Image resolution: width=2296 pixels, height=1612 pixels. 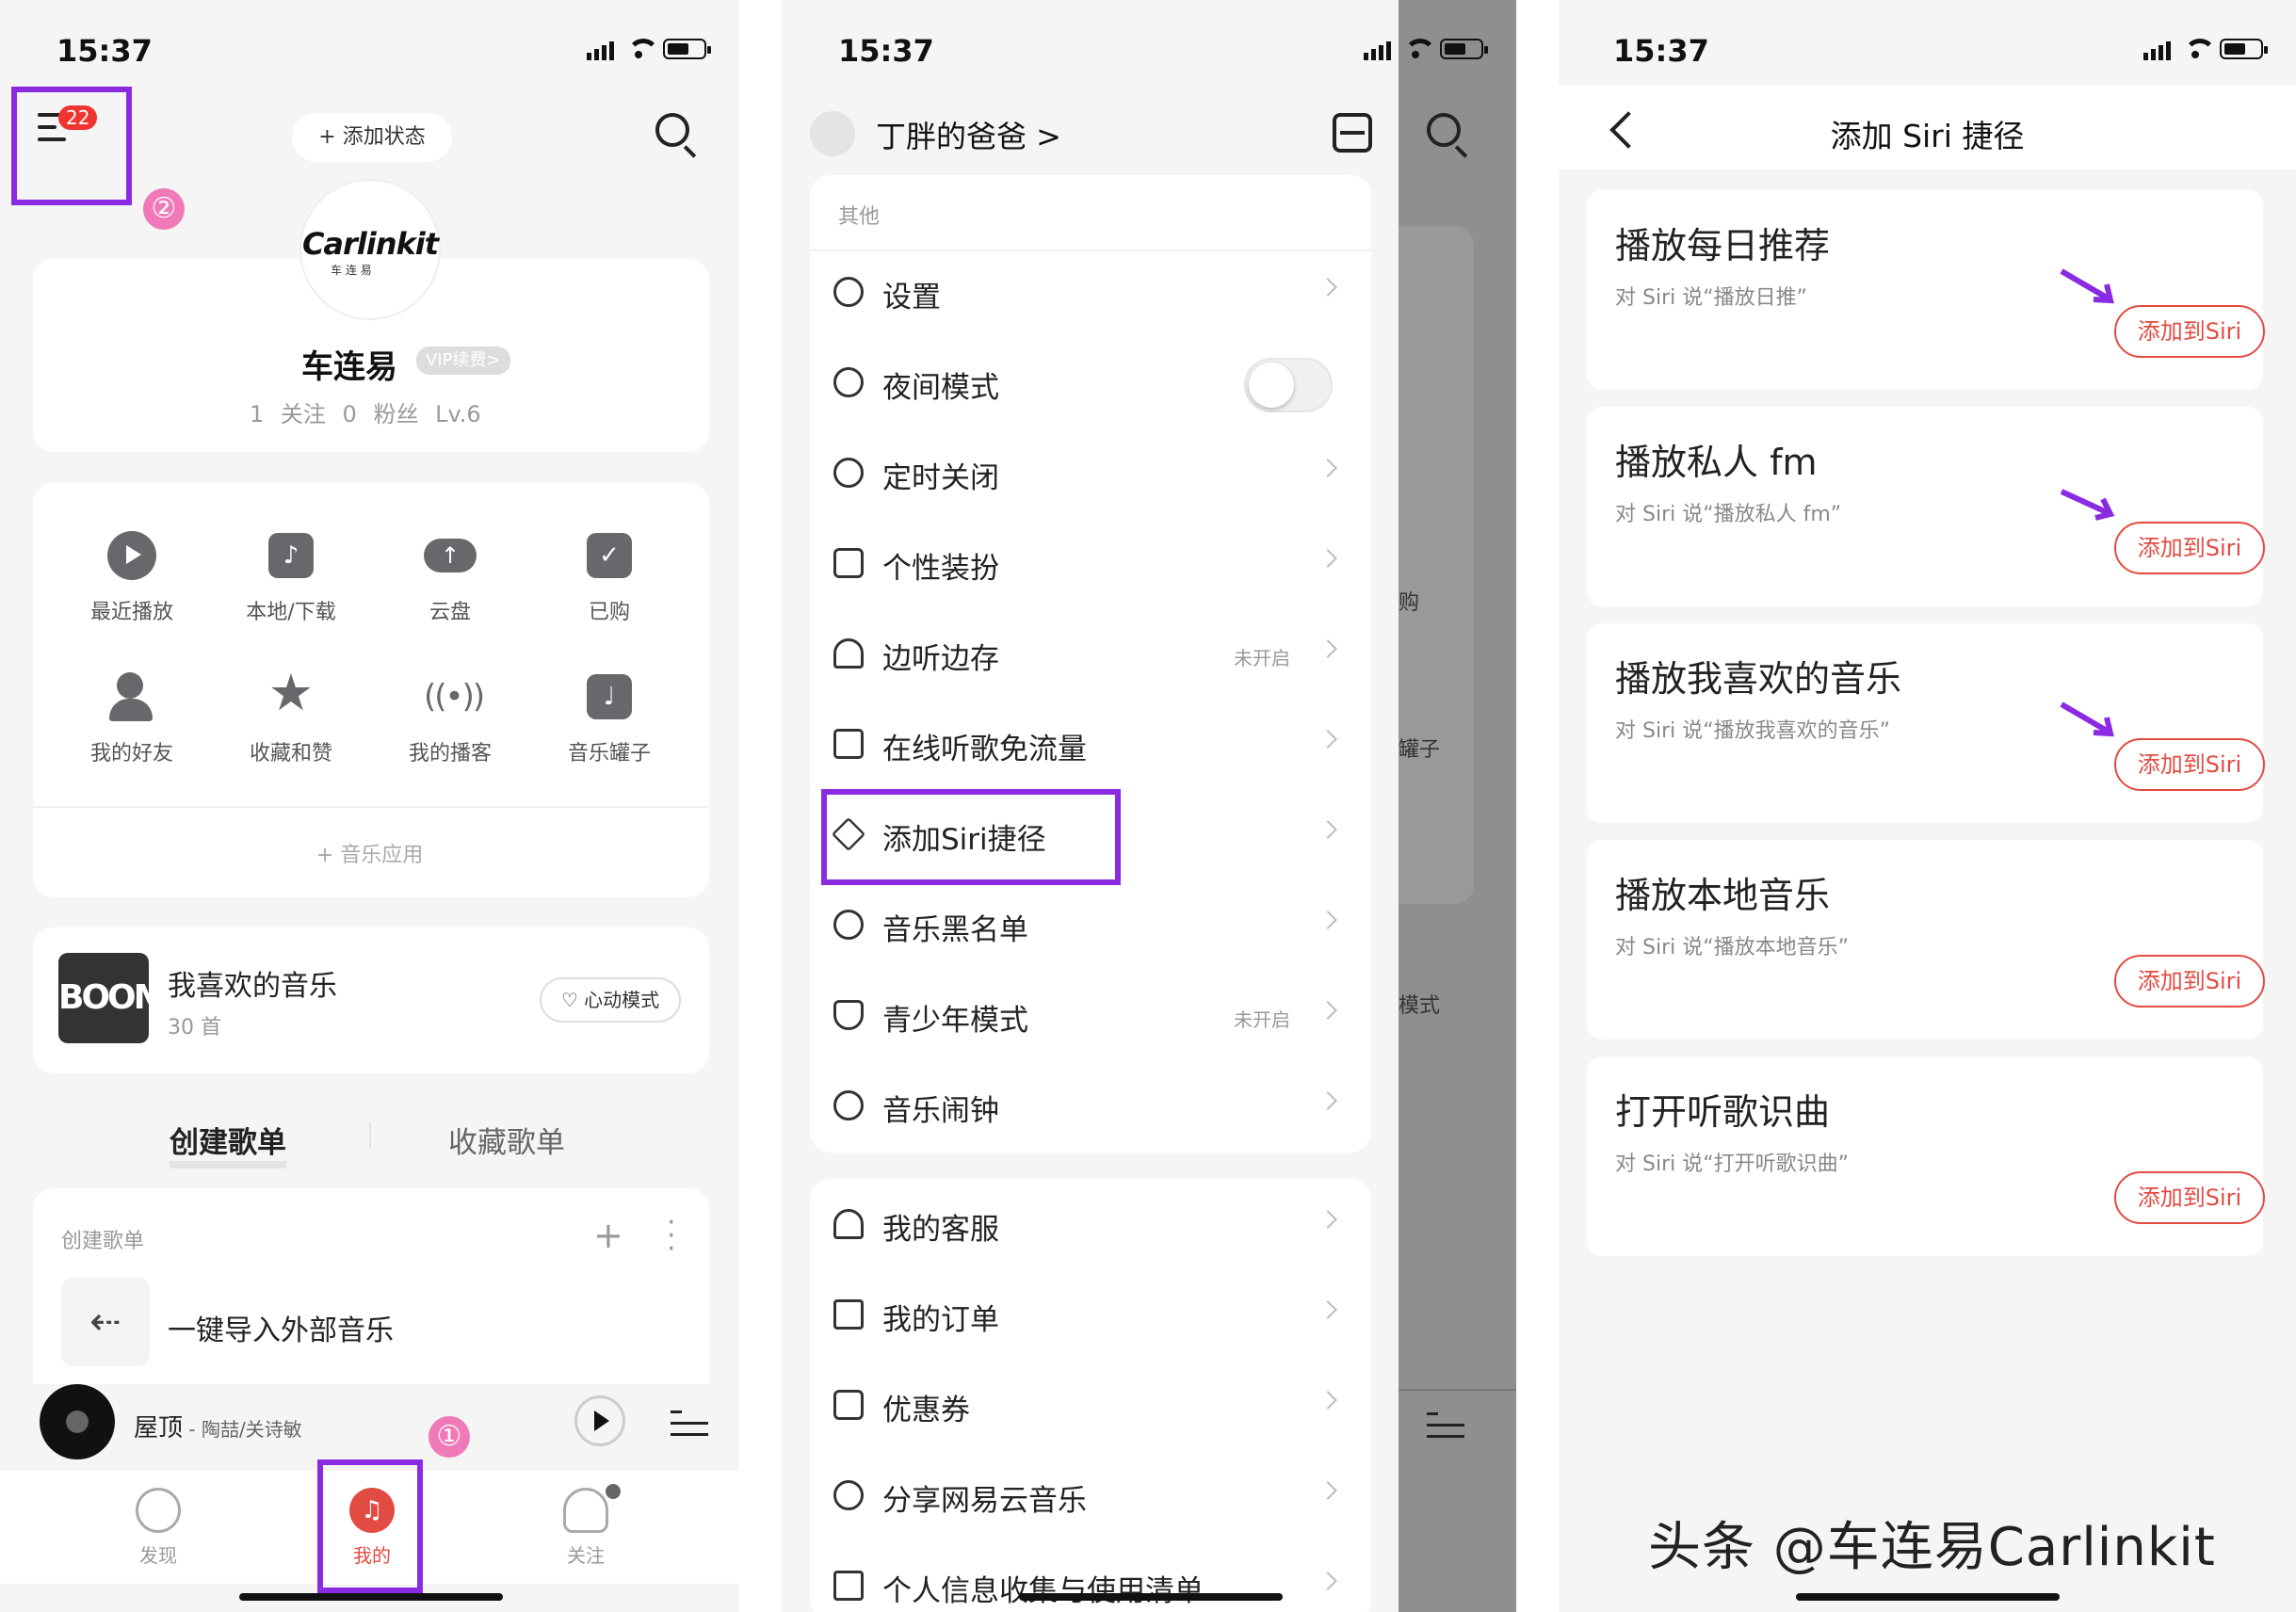 What do you see at coordinates (450, 718) in the screenshot?
I see `quick-item-podcast: ((•)) 我的播客` at bounding box center [450, 718].